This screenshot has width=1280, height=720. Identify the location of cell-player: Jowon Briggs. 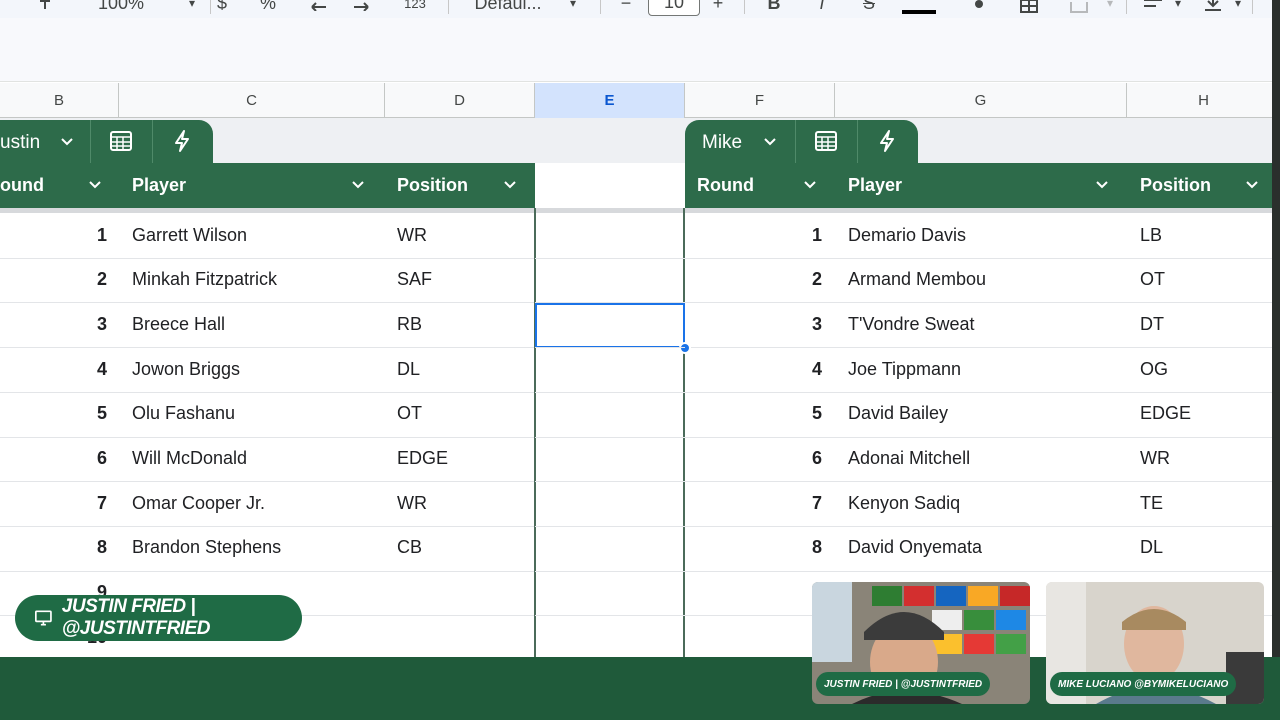
(257, 369).